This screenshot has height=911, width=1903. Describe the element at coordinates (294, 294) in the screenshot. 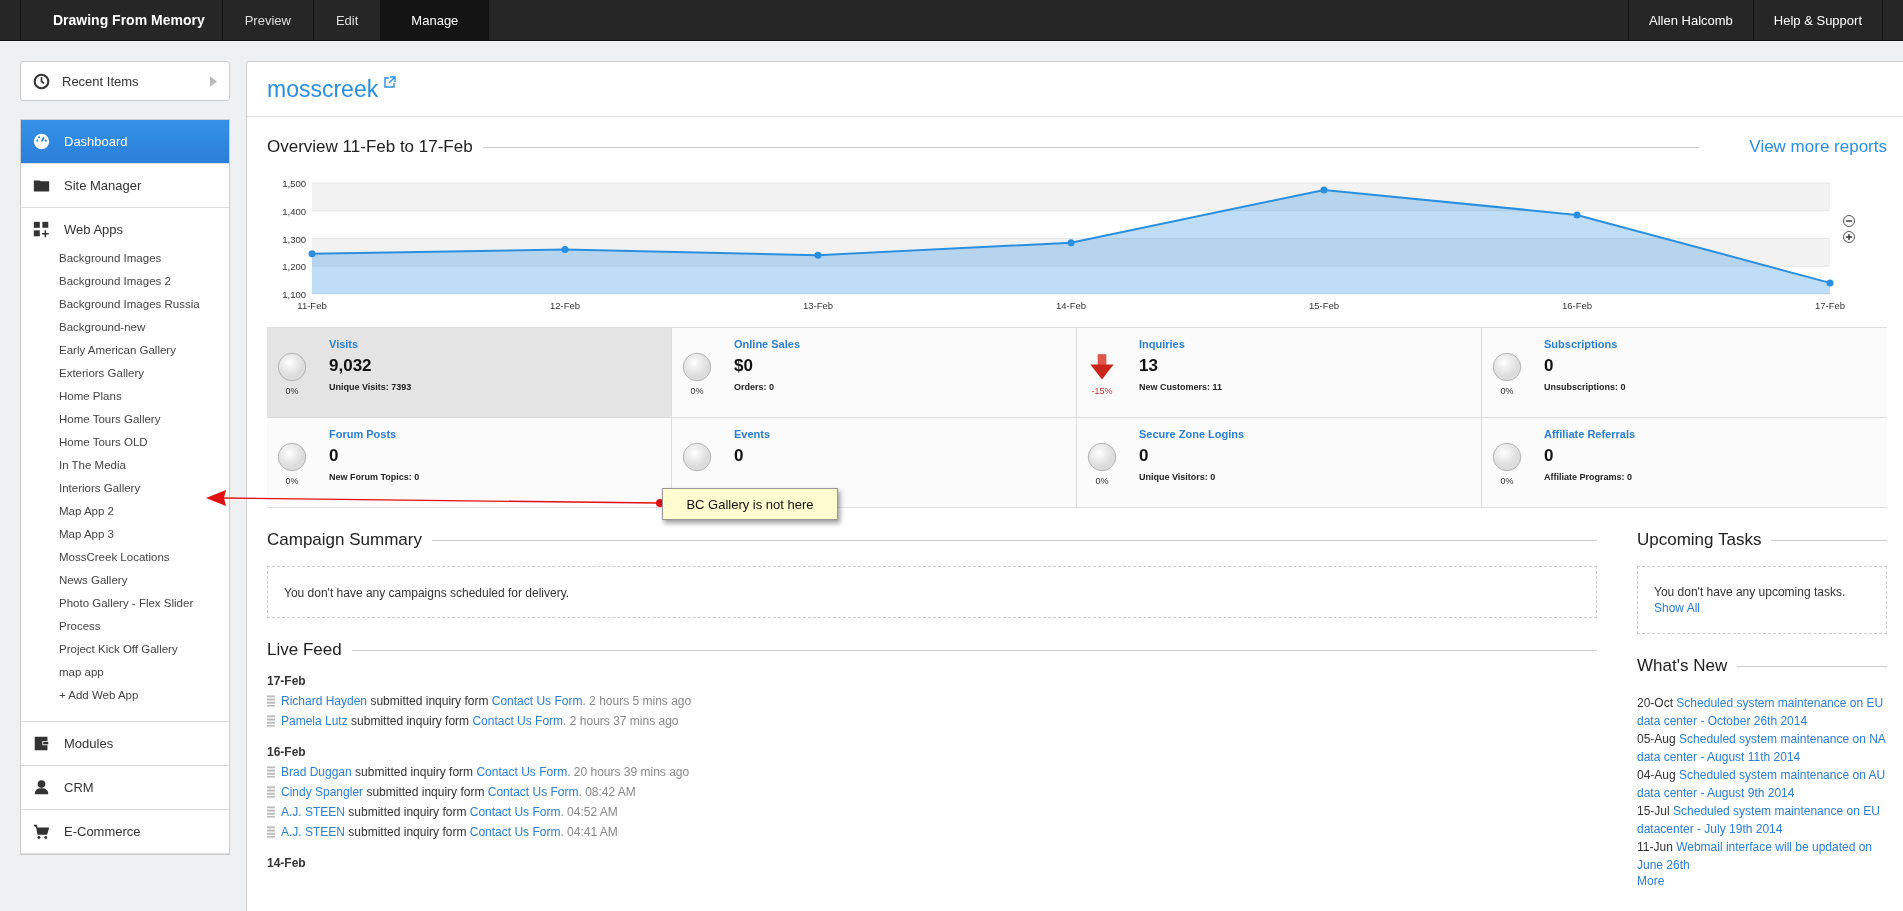

I see `axis-label: 1,100` at that location.